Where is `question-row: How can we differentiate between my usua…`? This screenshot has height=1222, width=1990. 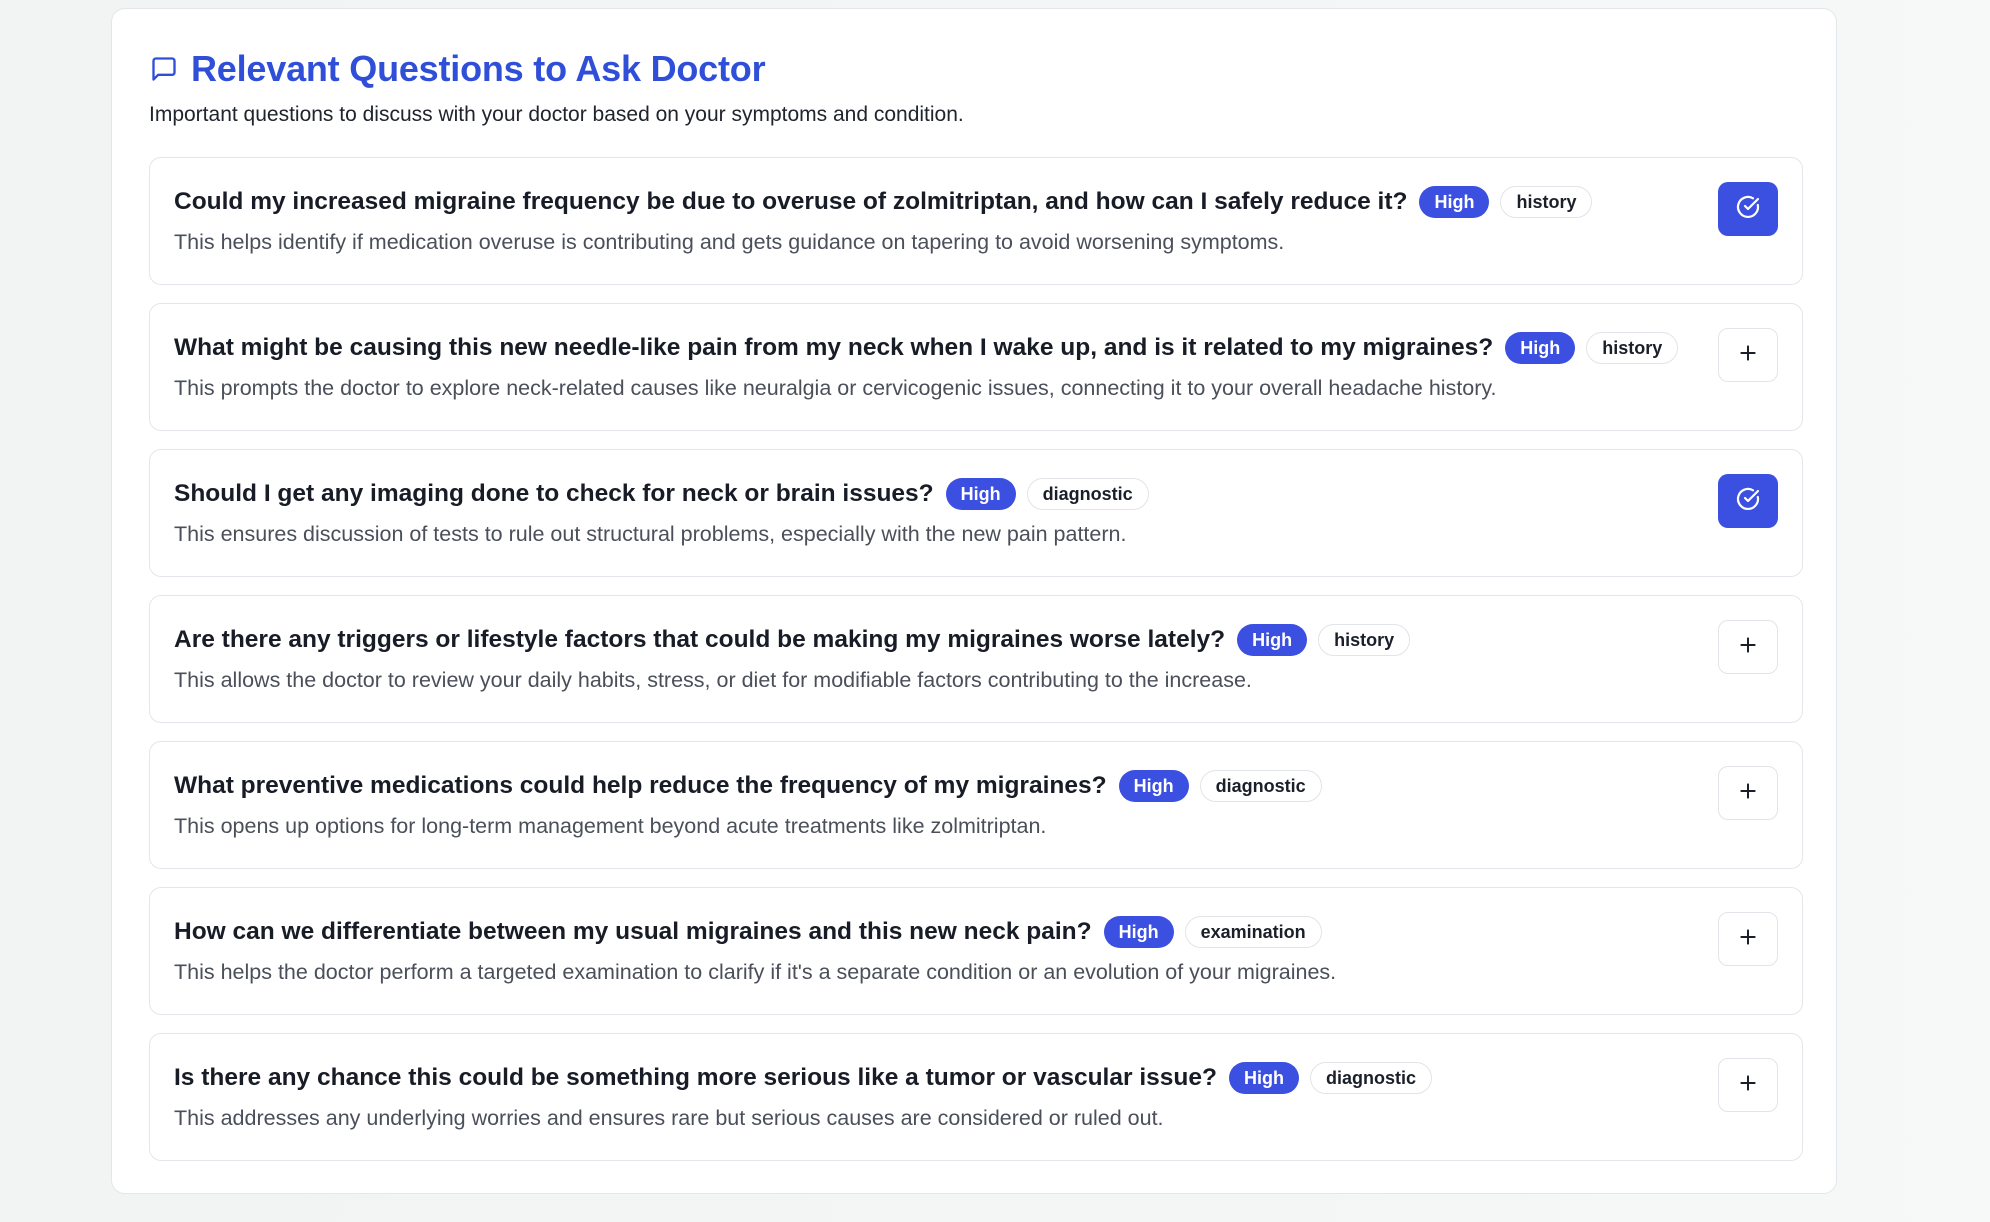
question-row: How can we differentiate between my usua… is located at coordinates (748, 932).